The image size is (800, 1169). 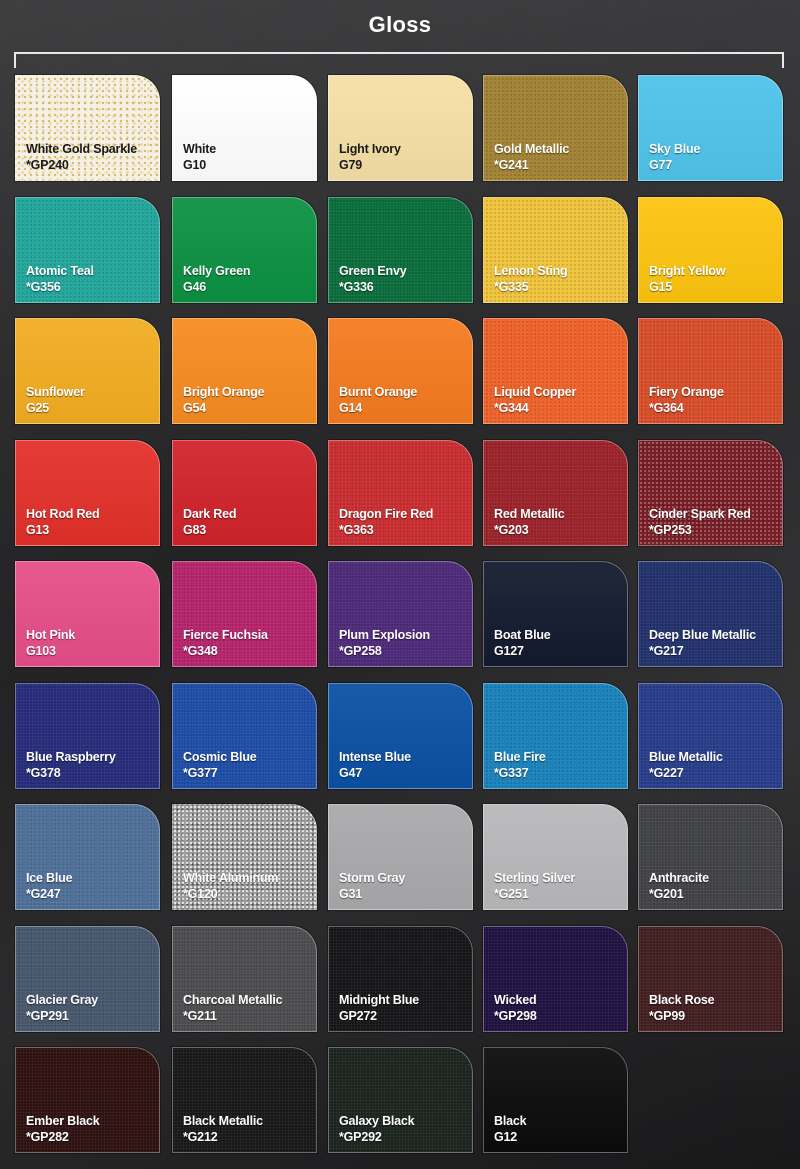 What do you see at coordinates (555, 736) in the screenshot?
I see `color-swatch: Blue Fire *G337` at bounding box center [555, 736].